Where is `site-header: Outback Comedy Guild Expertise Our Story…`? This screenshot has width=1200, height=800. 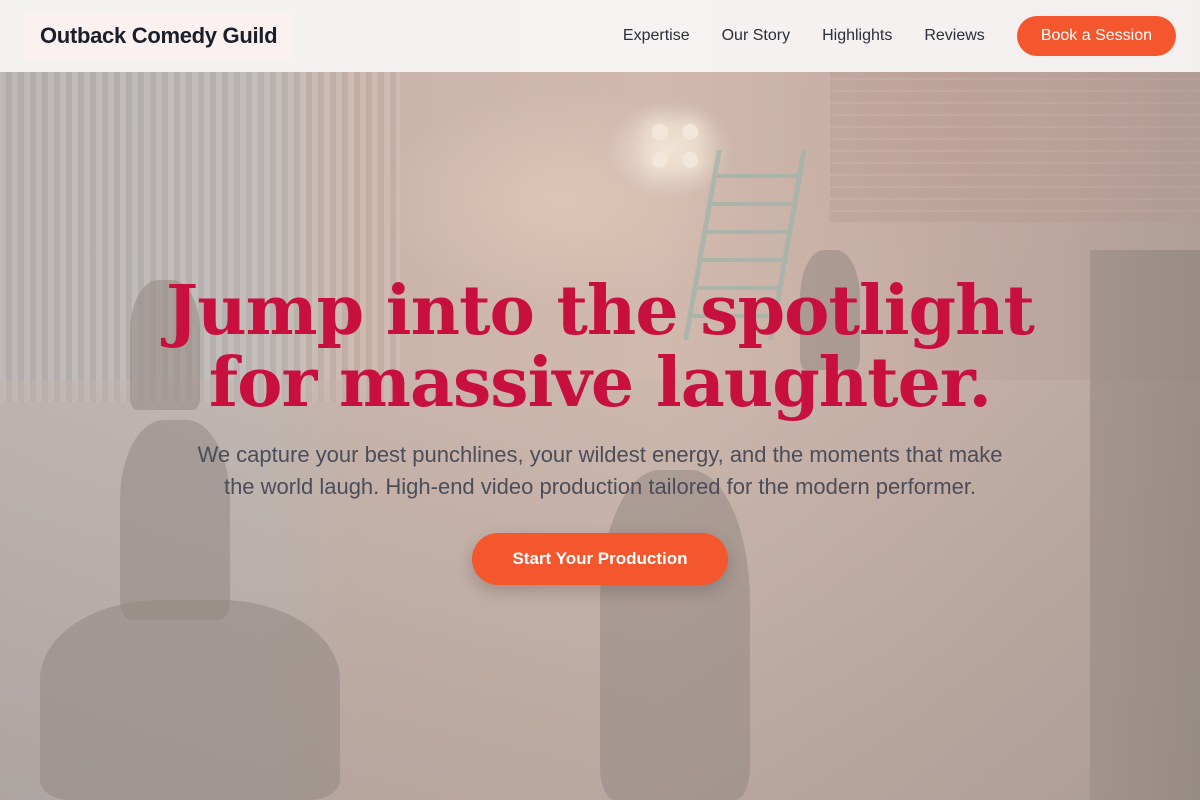
site-header: Outback Comedy Guild Expertise Our Story… is located at coordinates (600, 36).